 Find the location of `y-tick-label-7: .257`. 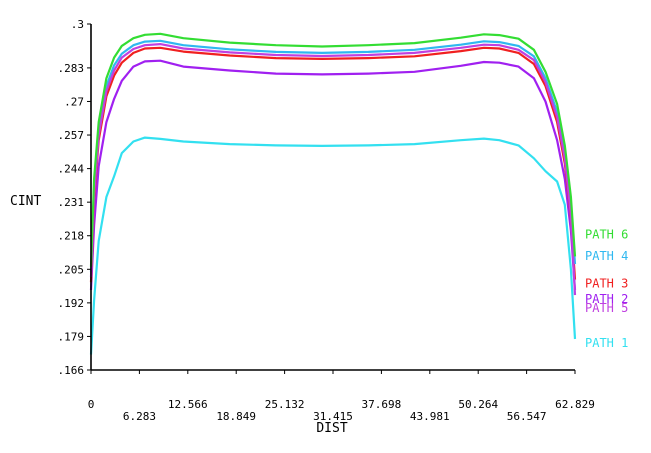

y-tick-label-7: .257 is located at coordinates (71, 135).